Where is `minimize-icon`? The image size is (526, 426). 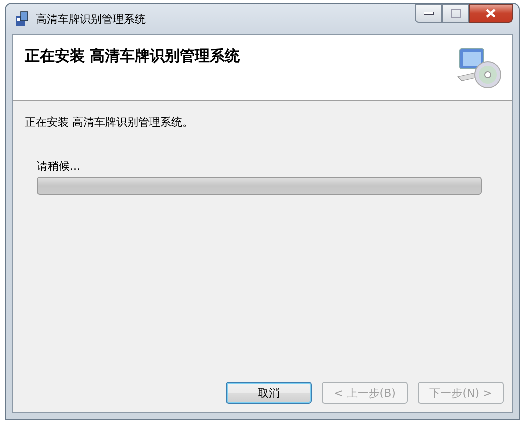 minimize-icon is located at coordinates (429, 14).